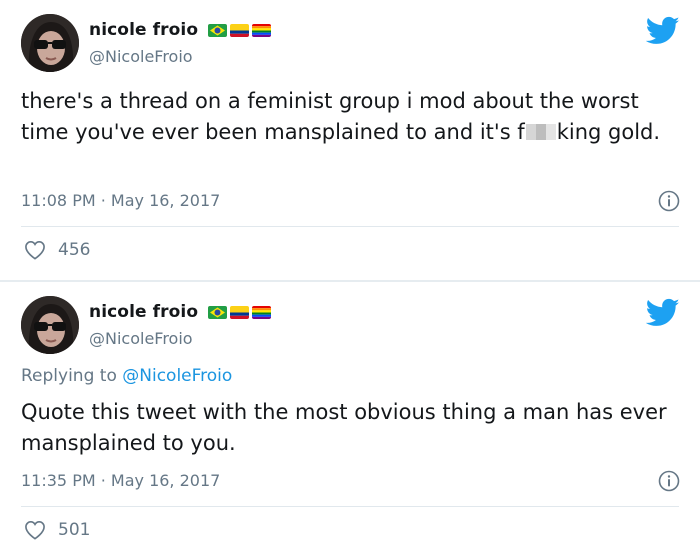 The width and height of the screenshot is (700, 560). Describe the element at coordinates (120, 480) in the screenshot. I see `tweet-timestamp: 11:35 PM · May 16, 2017` at that location.